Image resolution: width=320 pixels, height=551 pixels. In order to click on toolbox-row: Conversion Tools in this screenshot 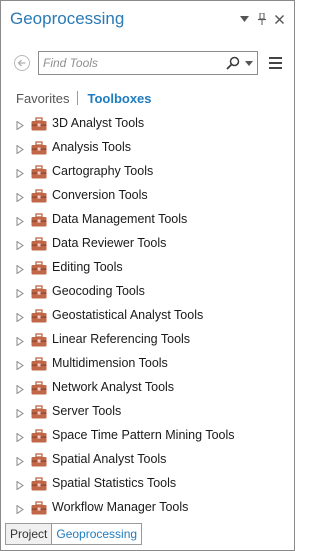, I will do `click(147, 197)`.